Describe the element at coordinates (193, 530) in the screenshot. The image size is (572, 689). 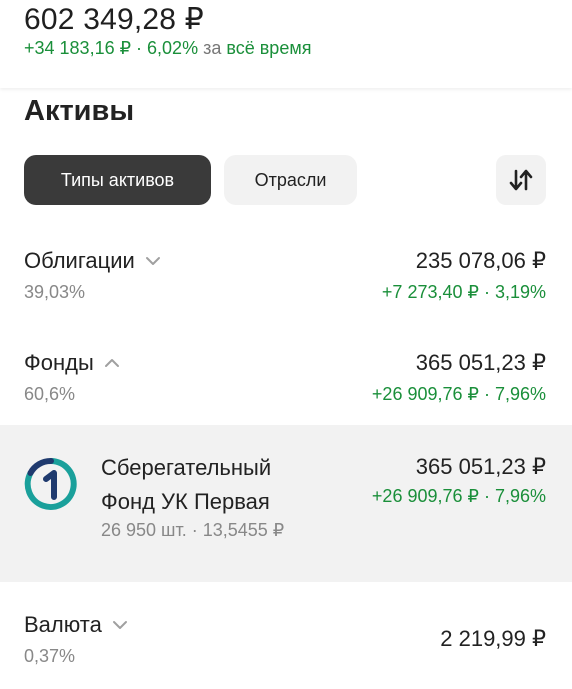
I see `fund-quantity-price: 26 950 шт. · 13,5455 ₽` at that location.